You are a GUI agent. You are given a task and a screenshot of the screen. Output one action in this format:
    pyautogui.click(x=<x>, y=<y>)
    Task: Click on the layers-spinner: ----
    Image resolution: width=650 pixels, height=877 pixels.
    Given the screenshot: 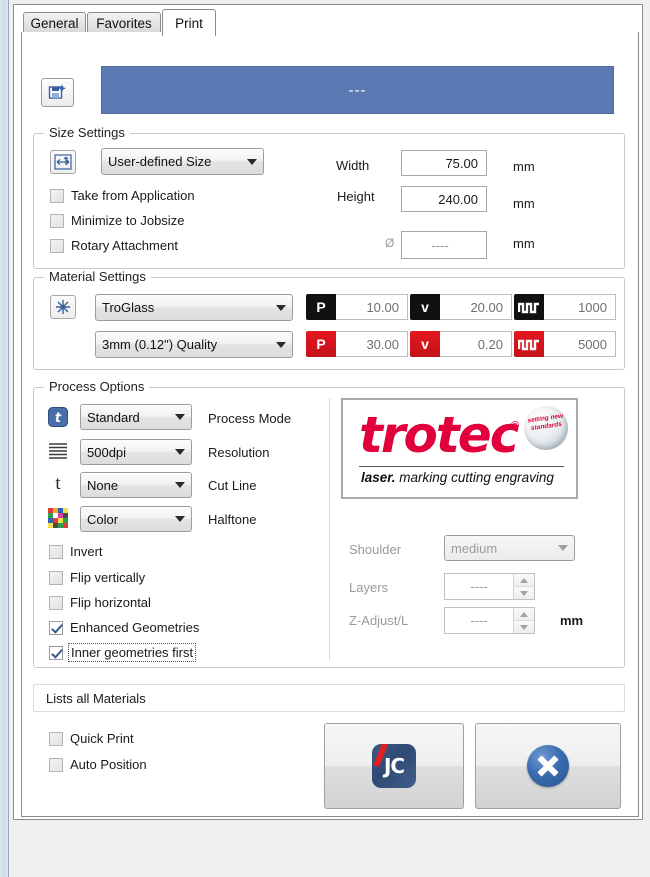 What is the action you would take?
    pyautogui.click(x=489, y=586)
    